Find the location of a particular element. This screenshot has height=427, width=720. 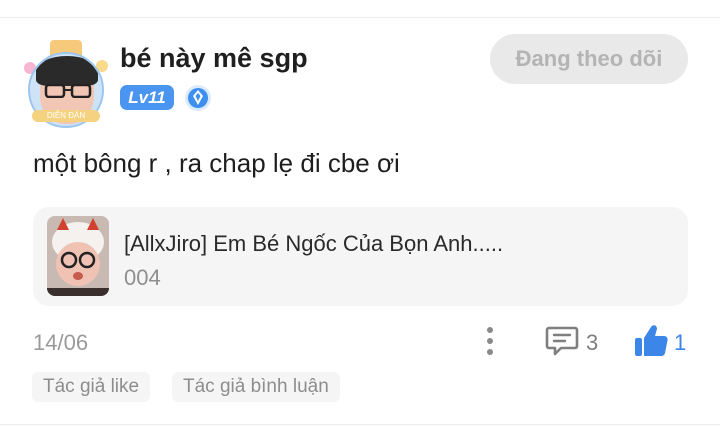

tag-author-like: Tác giả like is located at coordinates (91, 387).